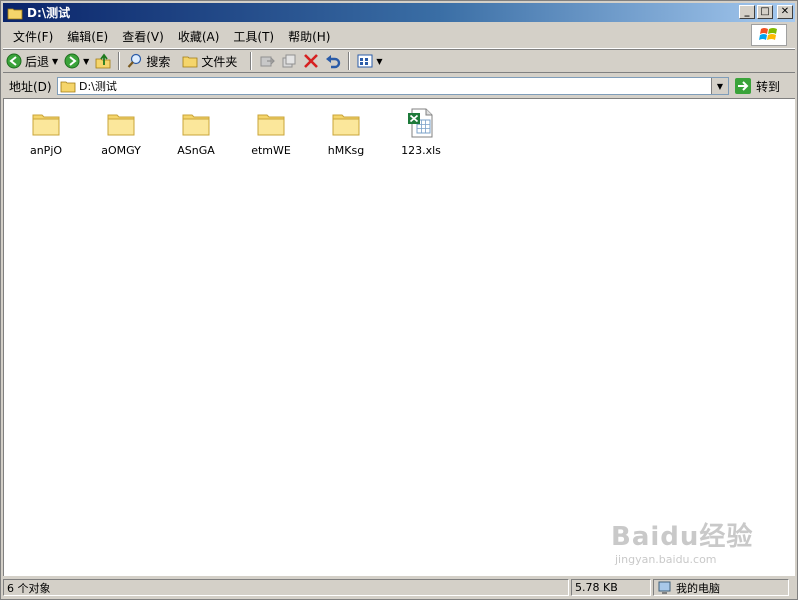  What do you see at coordinates (421, 150) in the screenshot?
I see `file-name: 123.xls` at bounding box center [421, 150].